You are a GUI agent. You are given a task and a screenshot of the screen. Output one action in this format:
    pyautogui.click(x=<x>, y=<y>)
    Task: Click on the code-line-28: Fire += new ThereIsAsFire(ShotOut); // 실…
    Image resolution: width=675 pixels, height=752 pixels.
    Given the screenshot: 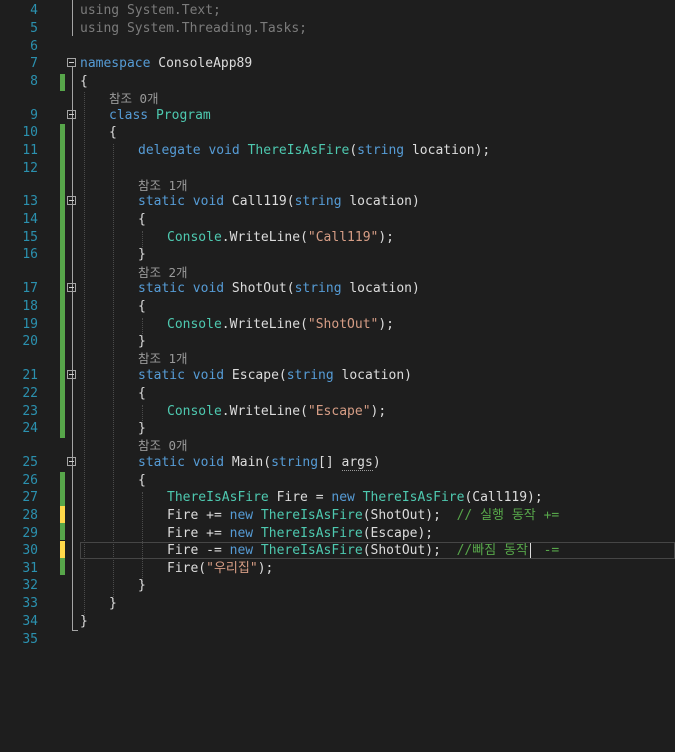 What is the action you would take?
    pyautogui.click(x=363, y=515)
    